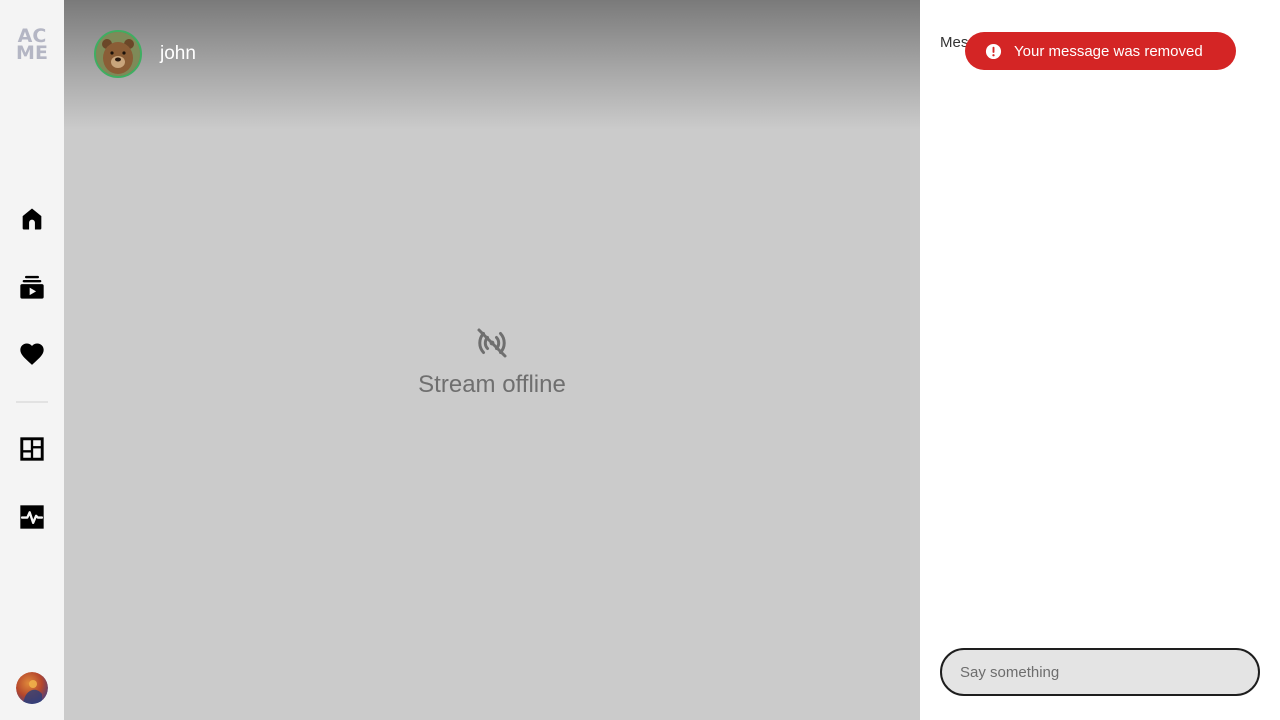  I want to click on signal-offline-icon, so click(492, 343).